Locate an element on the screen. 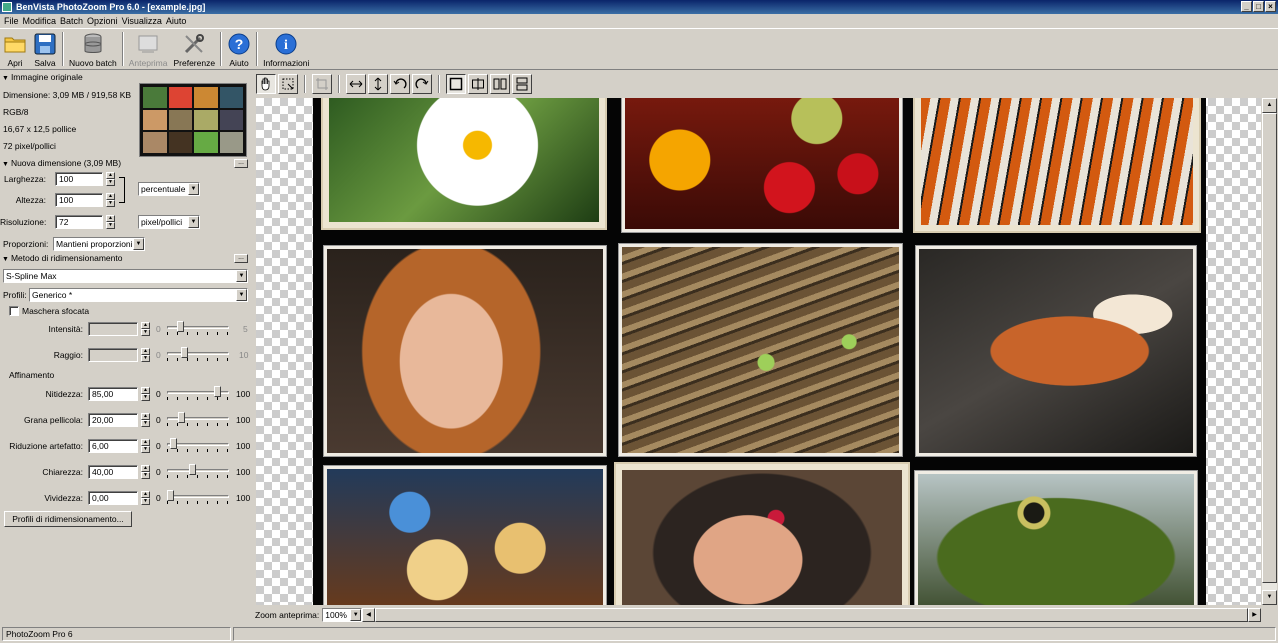 The image size is (1278, 643). split-view-button is located at coordinates (478, 83).